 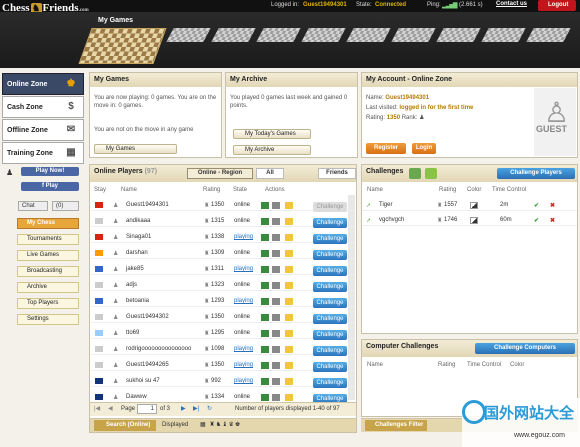 I want to click on player-name: rodrigooooooooooooooo, so click(x=158, y=349).